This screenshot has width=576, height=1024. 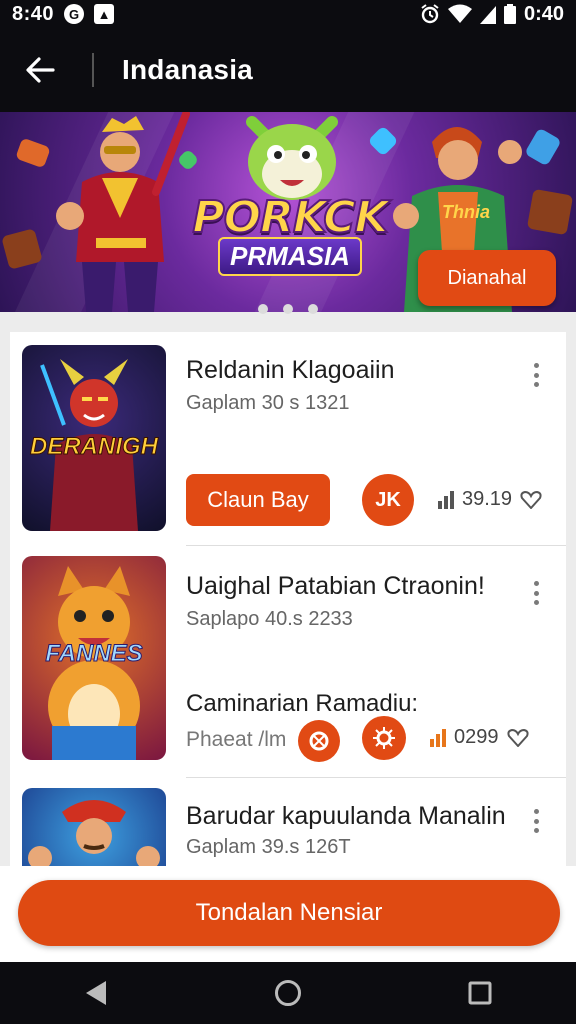 What do you see at coordinates (93, 447) in the screenshot?
I see `thumbnail-label: DERANIGH` at bounding box center [93, 447].